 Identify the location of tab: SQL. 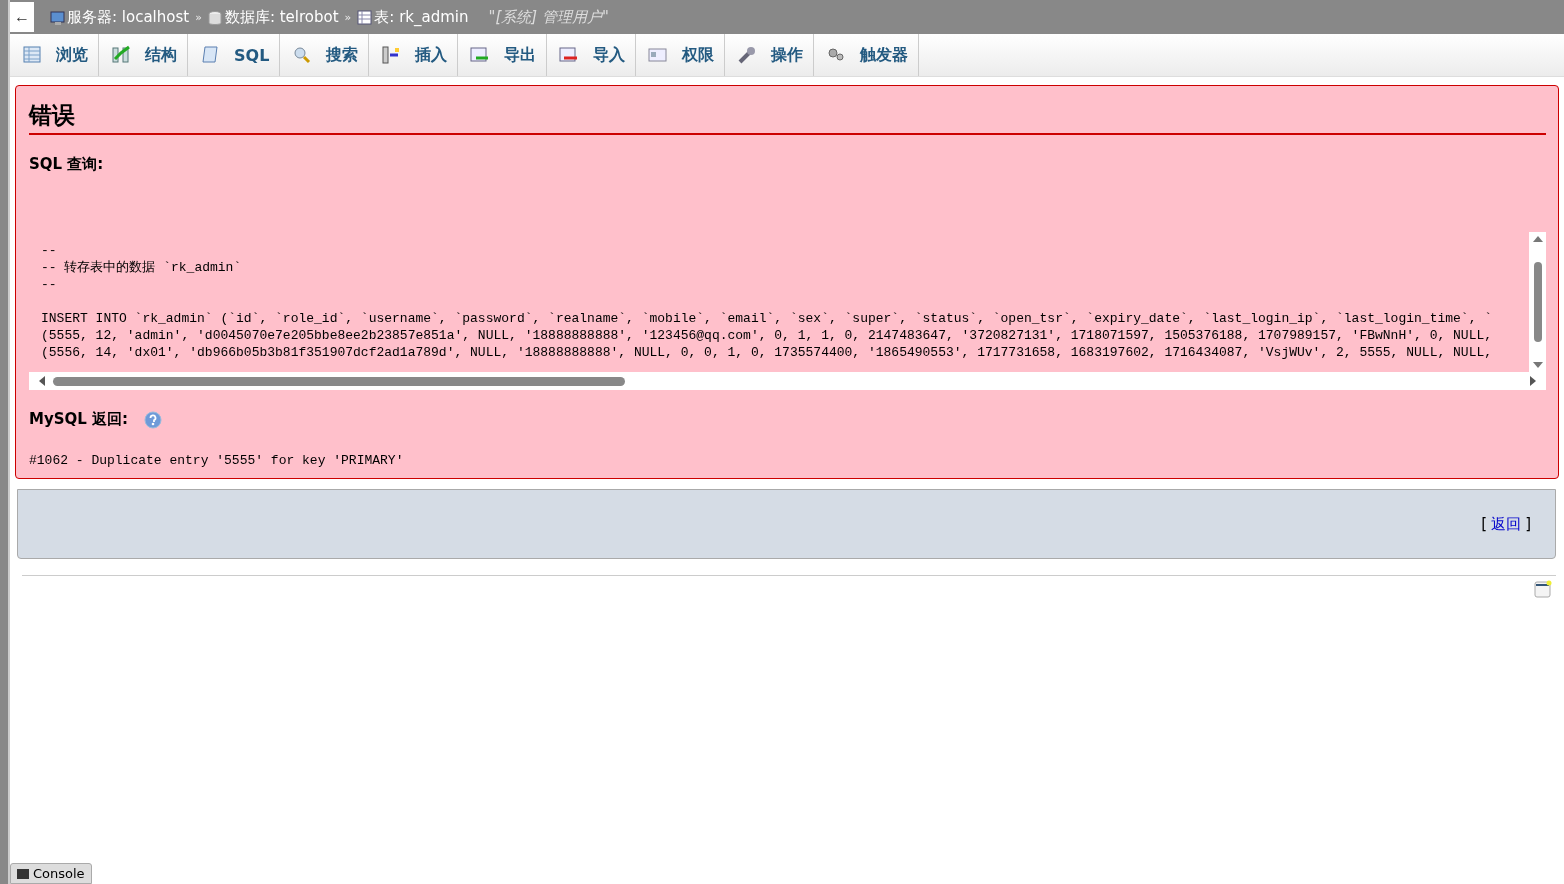
(234, 55).